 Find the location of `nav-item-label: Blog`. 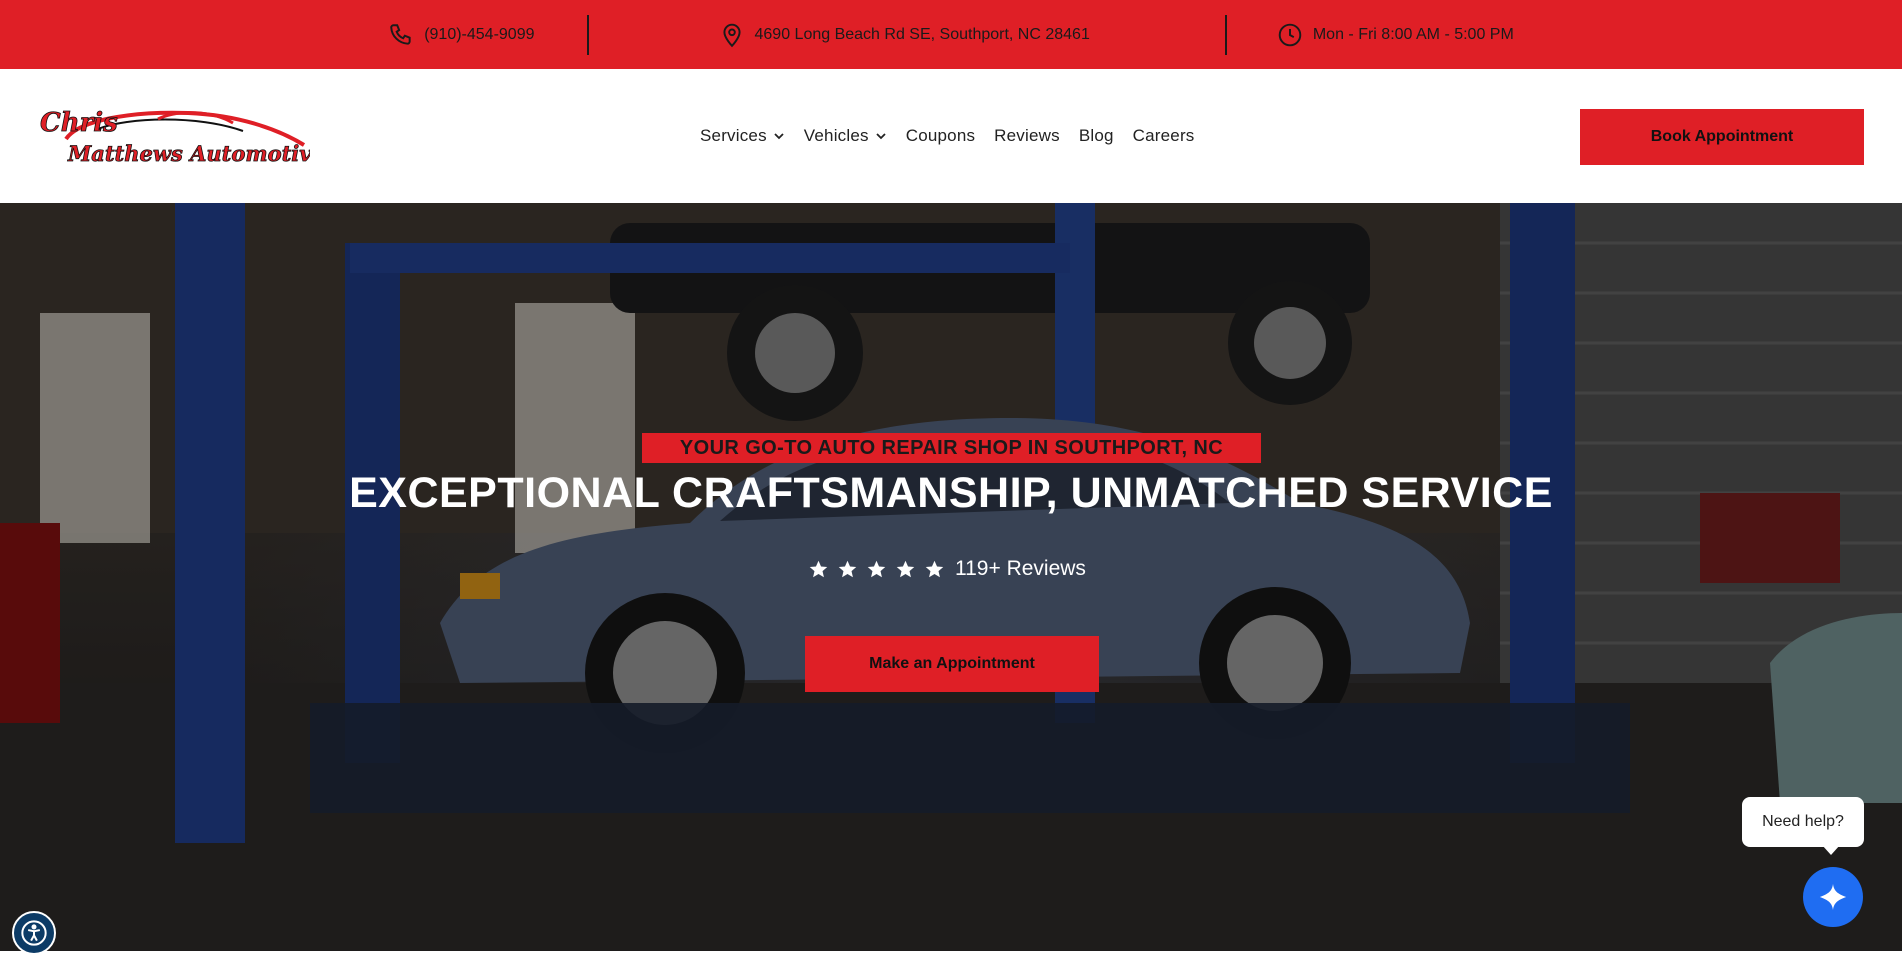

nav-item-label: Blog is located at coordinates (1096, 135).